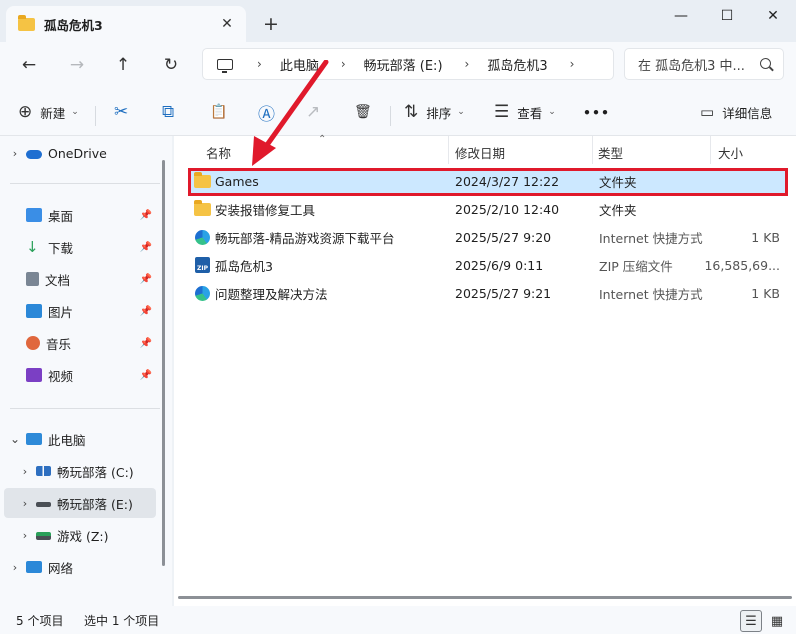 The width and height of the screenshot is (796, 634). What do you see at coordinates (271, 24) in the screenshot?
I see `new-tab-button: +` at bounding box center [271, 24].